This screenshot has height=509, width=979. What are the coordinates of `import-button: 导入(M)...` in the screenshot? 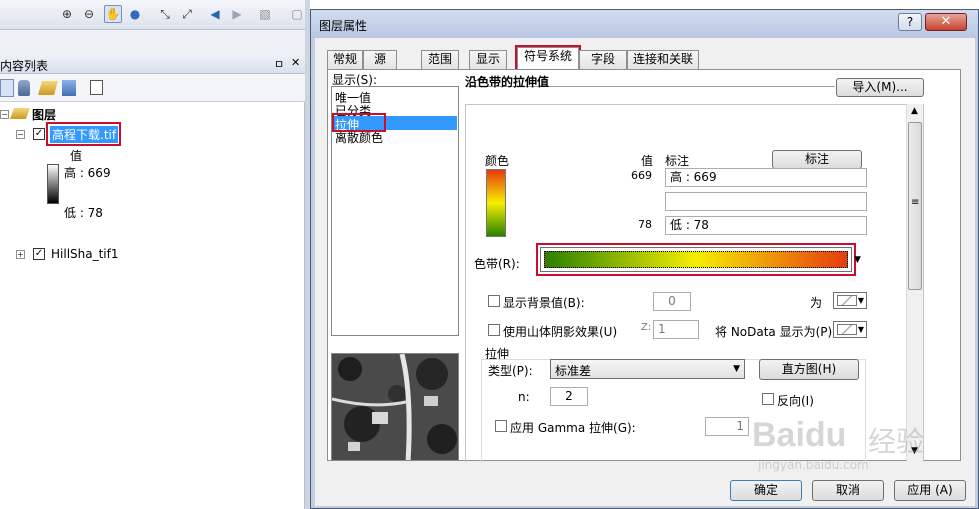 It's located at (880, 87).